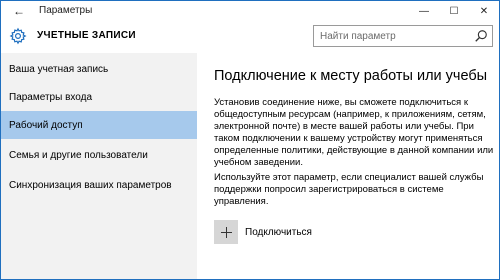  Describe the element at coordinates (278, 232) in the screenshot. I see `connect-label: Подключиться` at that location.